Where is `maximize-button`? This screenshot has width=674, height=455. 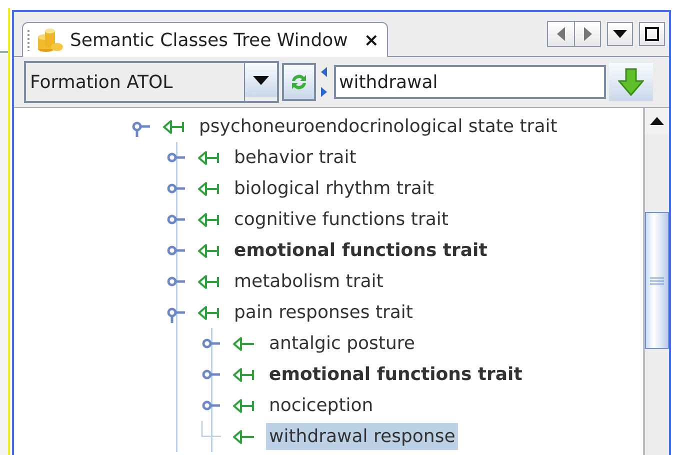
maximize-button is located at coordinates (652, 34).